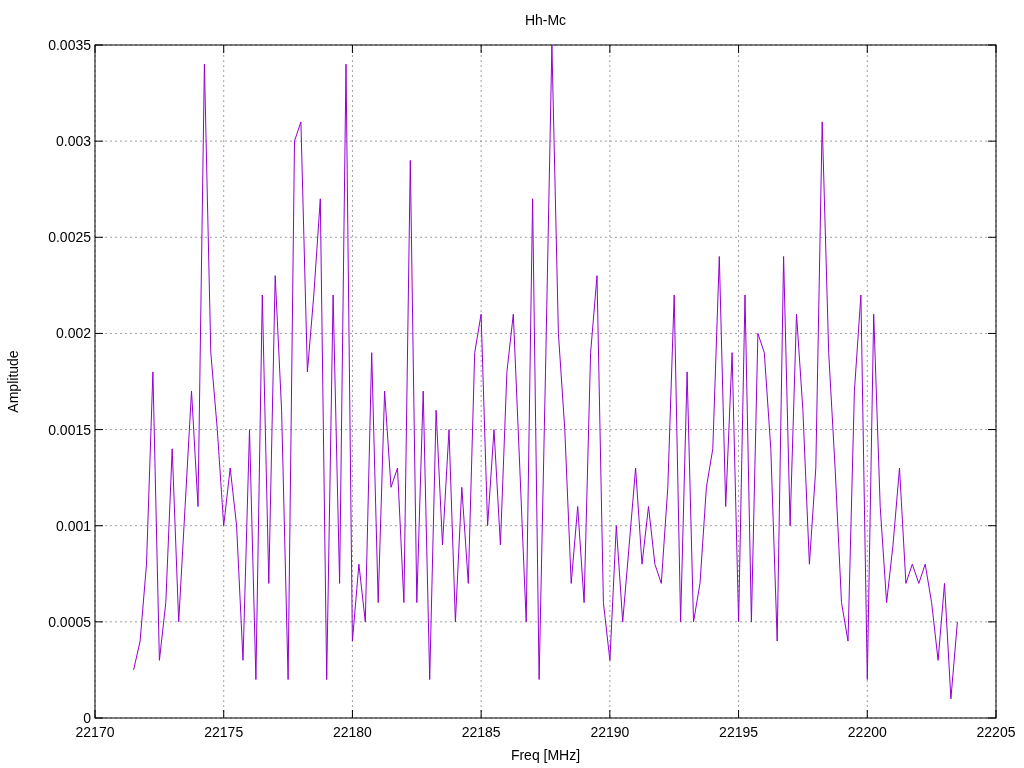  Describe the element at coordinates (996, 732) in the screenshot. I see `x-tick-label: 22205` at that location.